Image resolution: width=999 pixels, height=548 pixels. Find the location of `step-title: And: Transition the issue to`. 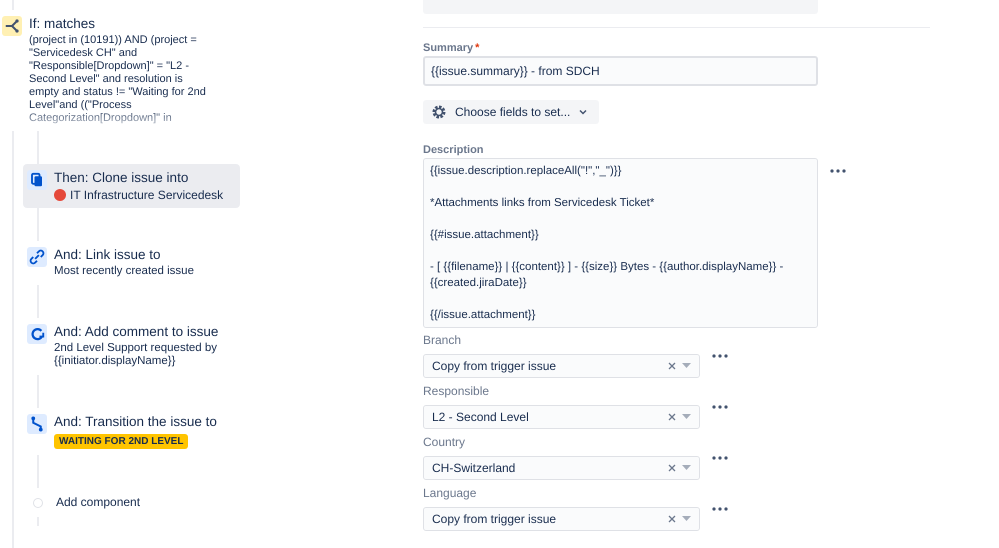

step-title: And: Transition the issue to is located at coordinates (136, 422).